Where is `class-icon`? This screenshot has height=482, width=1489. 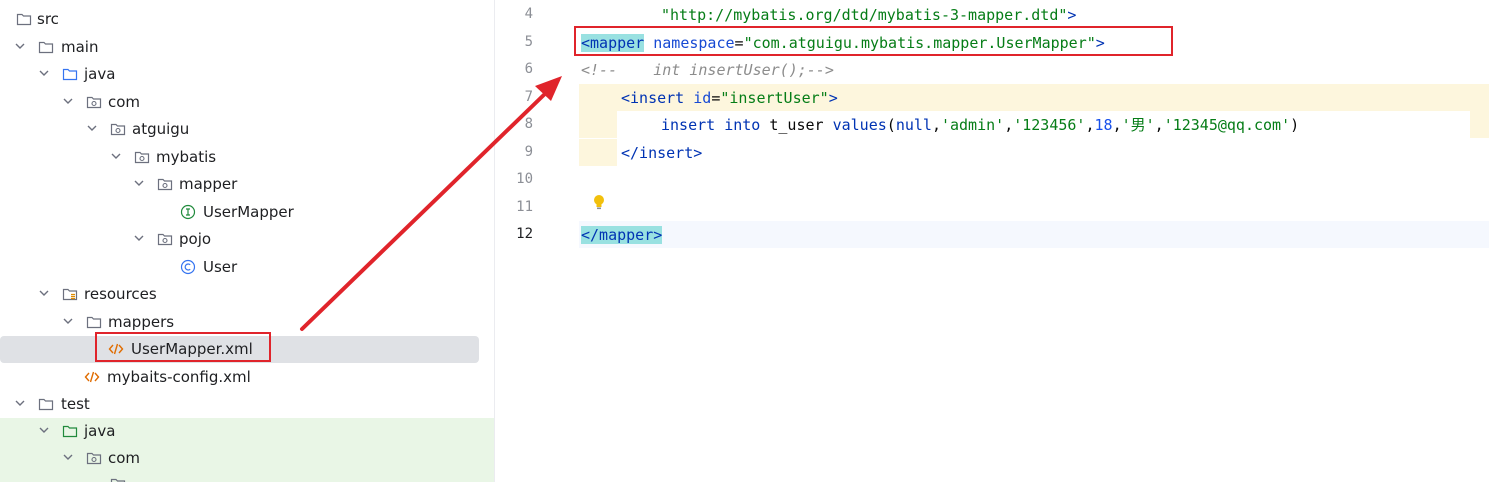
class-icon is located at coordinates (188, 267).